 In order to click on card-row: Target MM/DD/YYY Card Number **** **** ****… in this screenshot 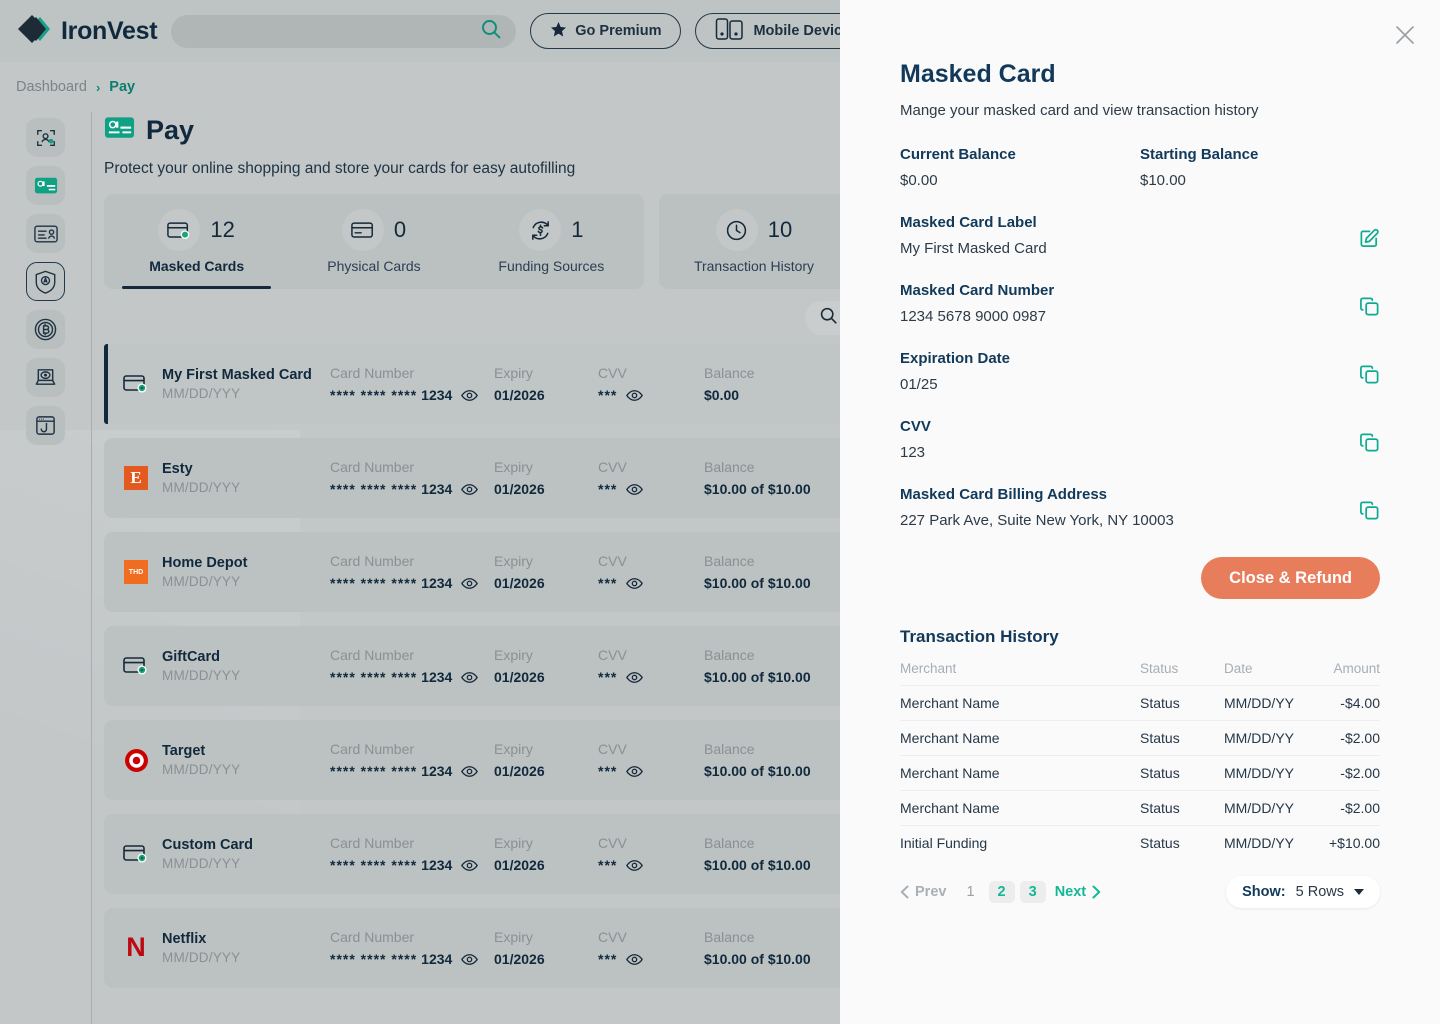, I will do `click(484, 760)`.